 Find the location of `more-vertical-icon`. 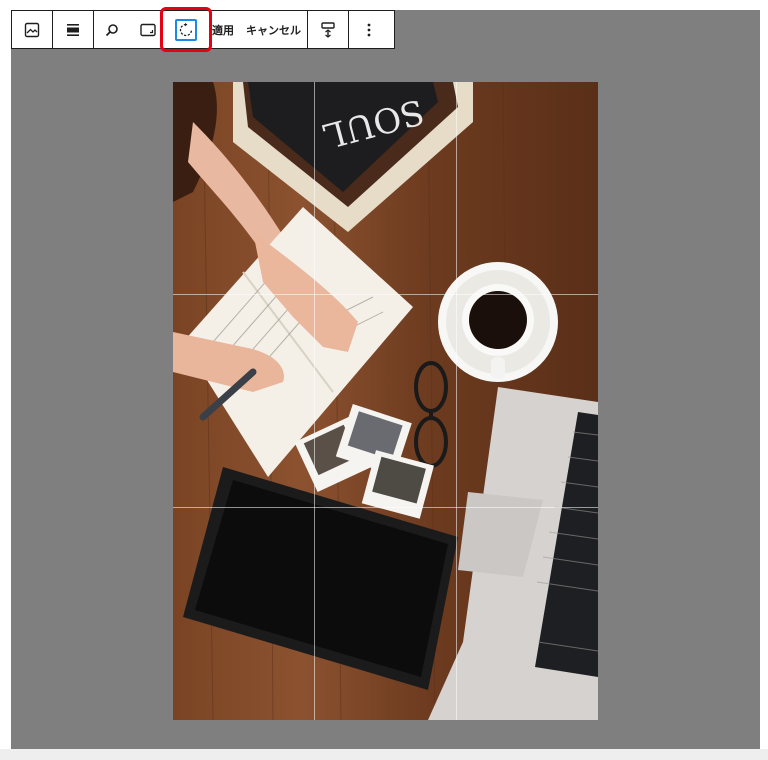

more-vertical-icon is located at coordinates (369, 29).